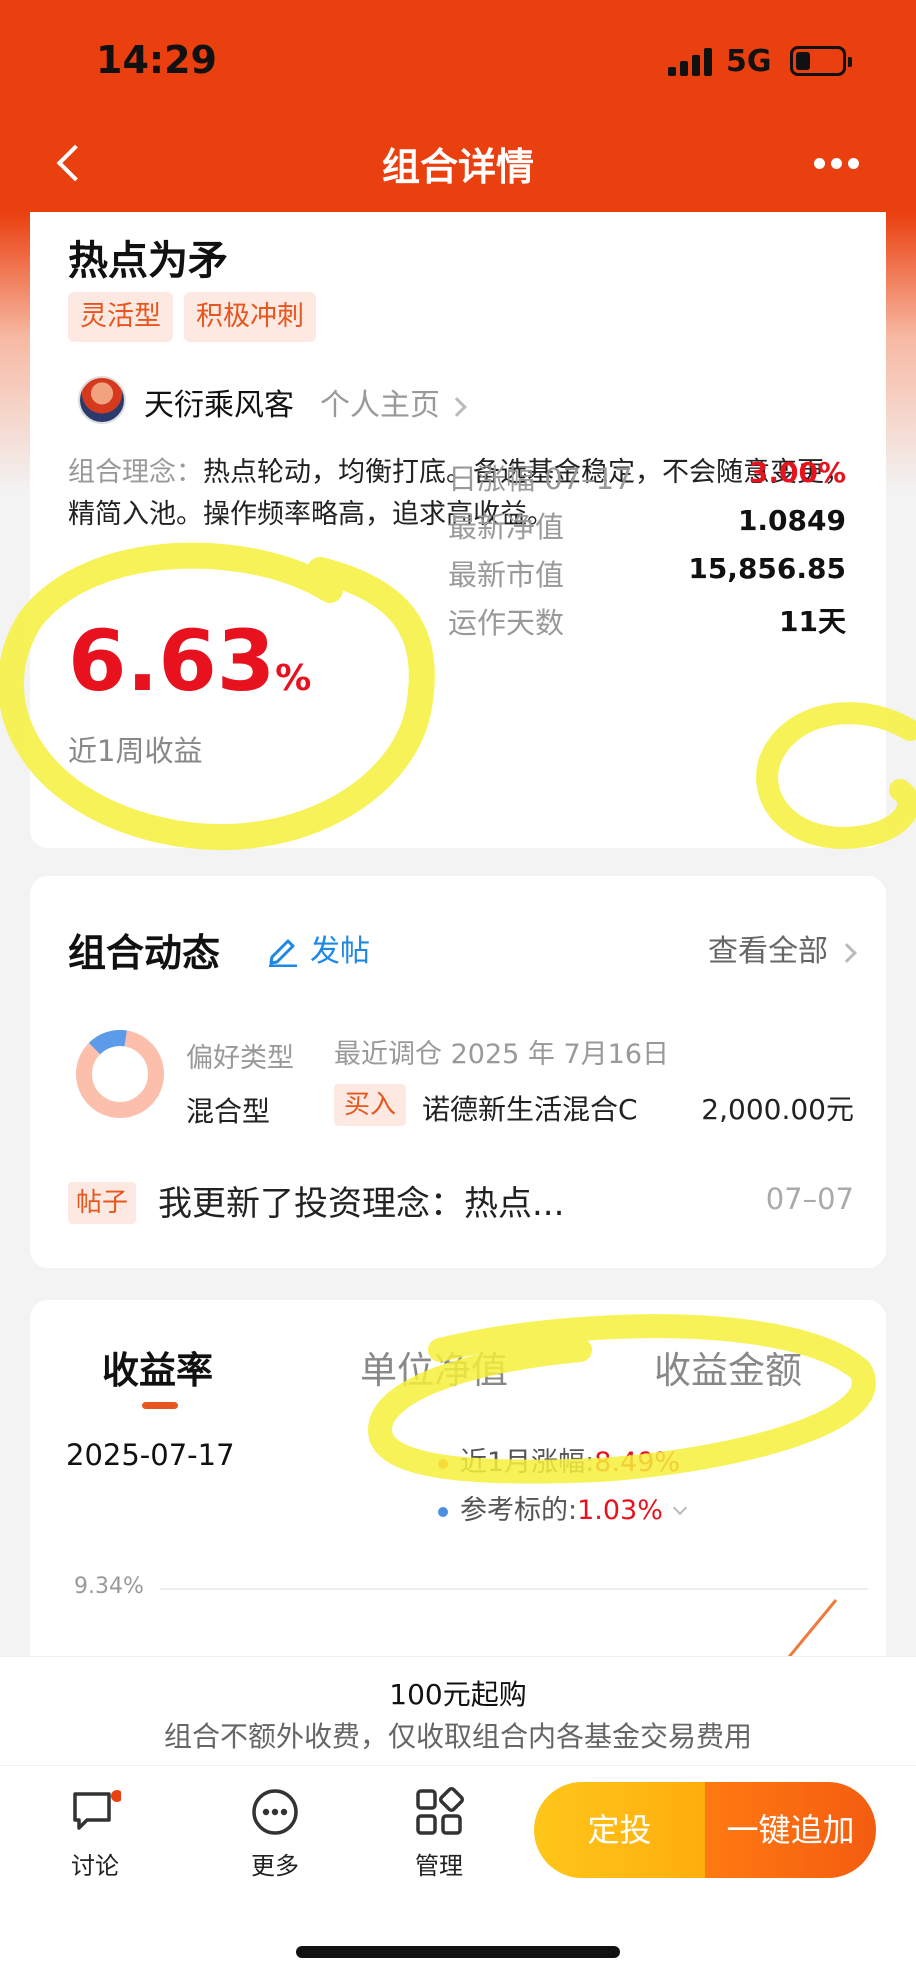 This screenshot has width=916, height=1981. Describe the element at coordinates (530, 1108) in the screenshot. I see `buy-fund-name: 诺德新生活混合C` at that location.